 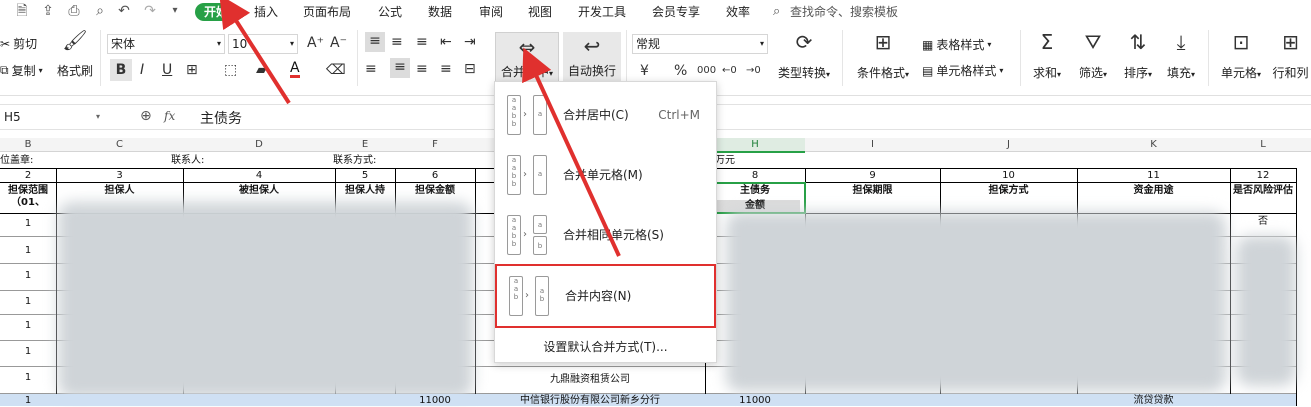 I want to click on format-painter-button: 🖌 格式刷, so click(x=75, y=53).